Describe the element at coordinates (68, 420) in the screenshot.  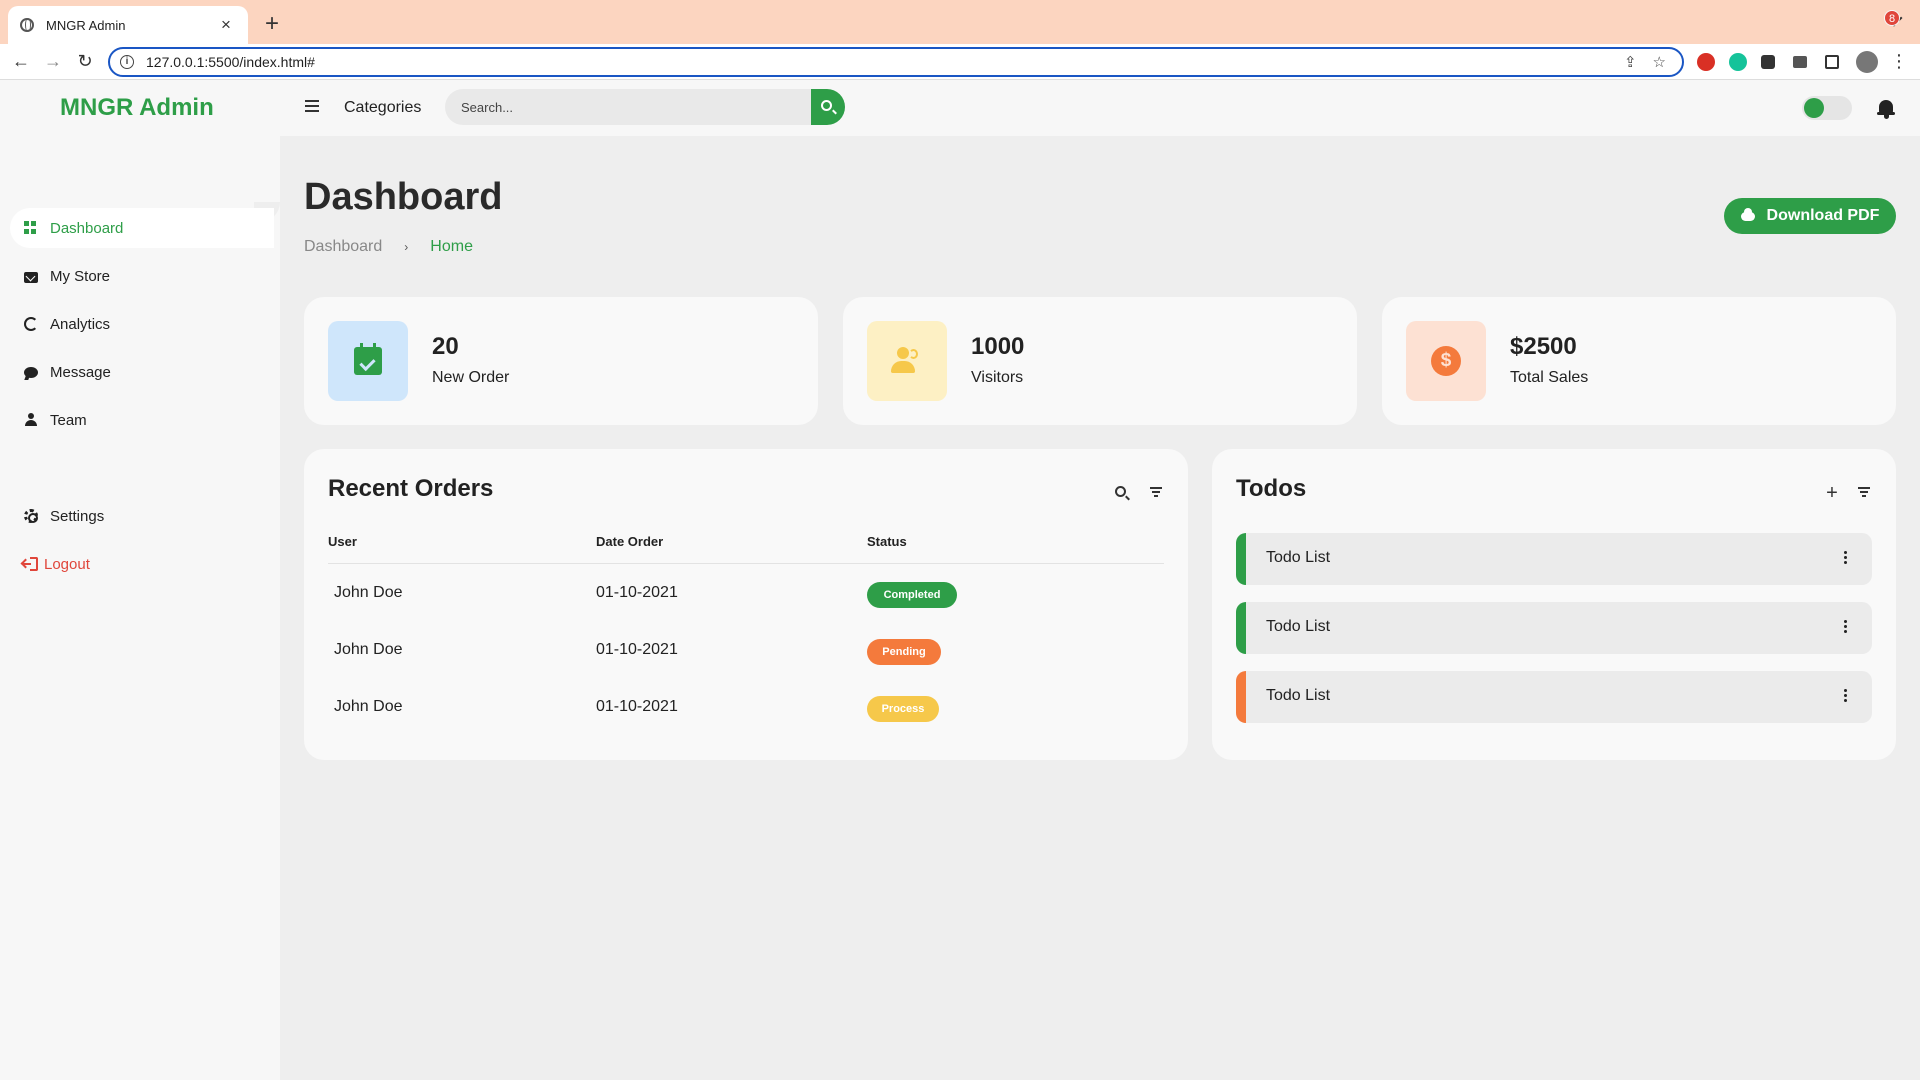
I see `sidebar-item-label: Team` at that location.